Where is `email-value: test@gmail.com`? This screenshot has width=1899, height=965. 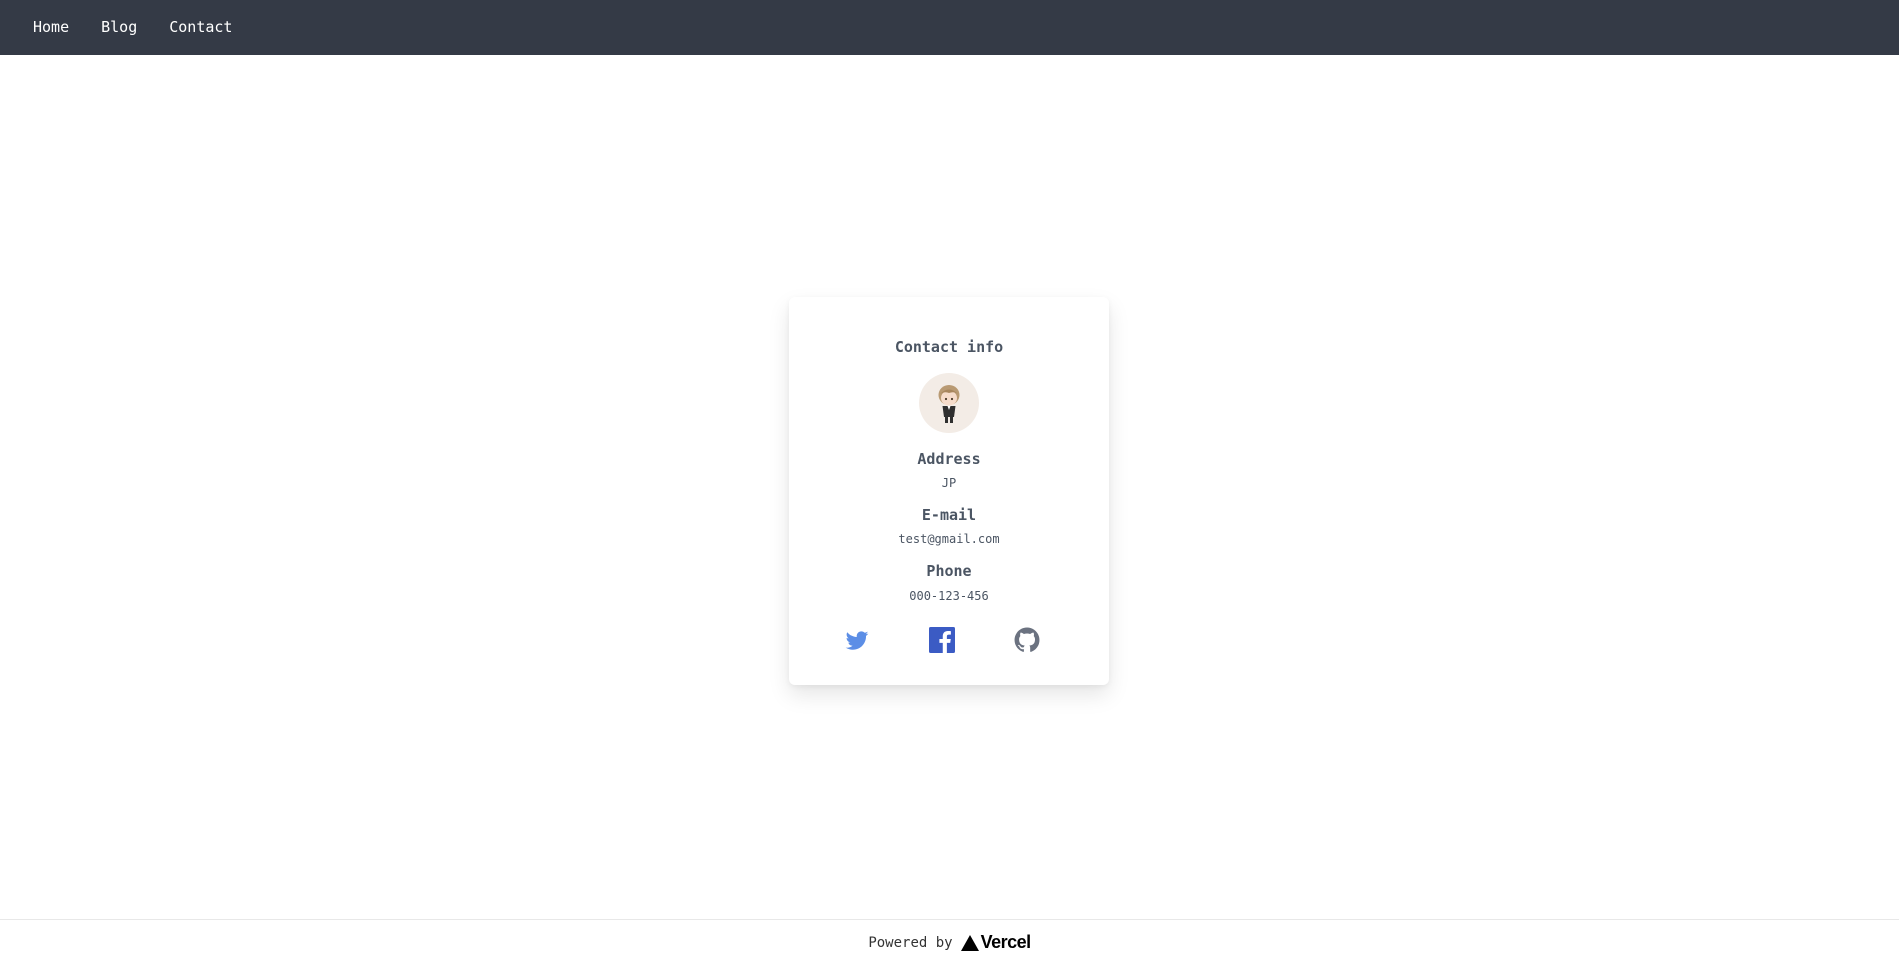 email-value: test@gmail.com is located at coordinates (949, 539).